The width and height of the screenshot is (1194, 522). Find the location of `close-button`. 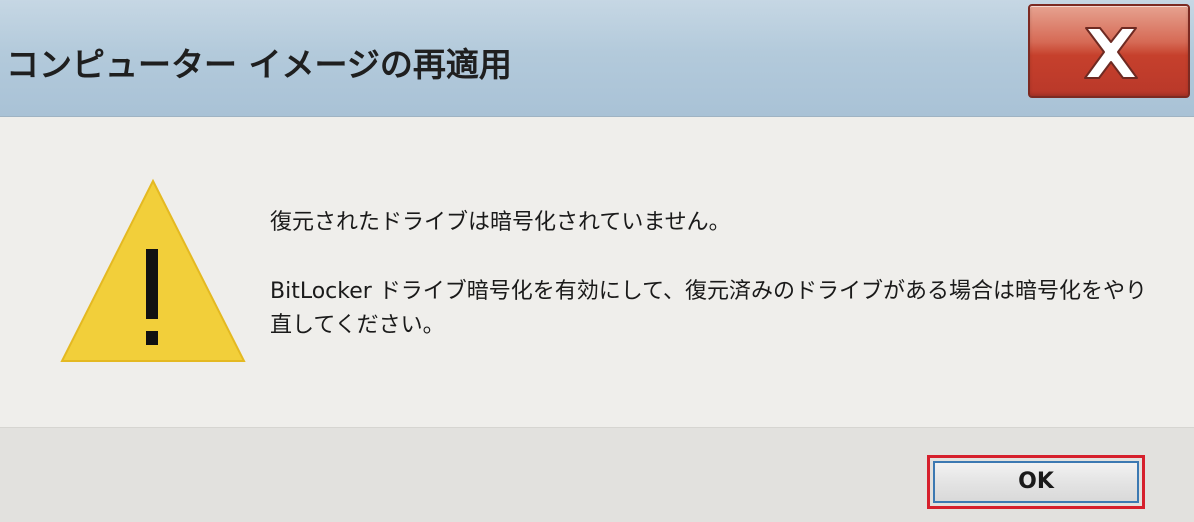

close-button is located at coordinates (1109, 51).